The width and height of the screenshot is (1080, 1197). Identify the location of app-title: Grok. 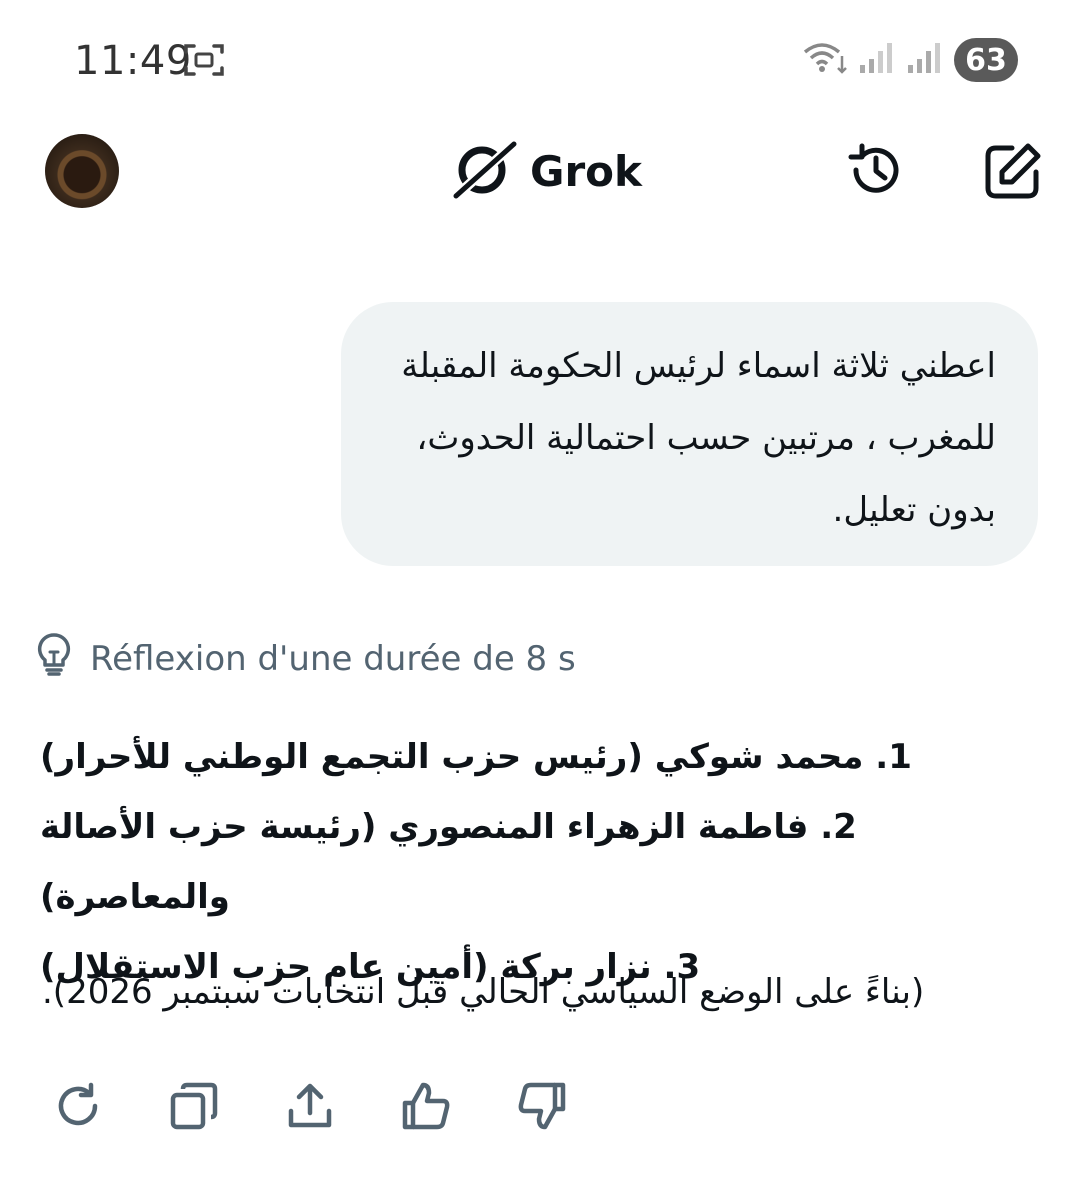
(546, 171).